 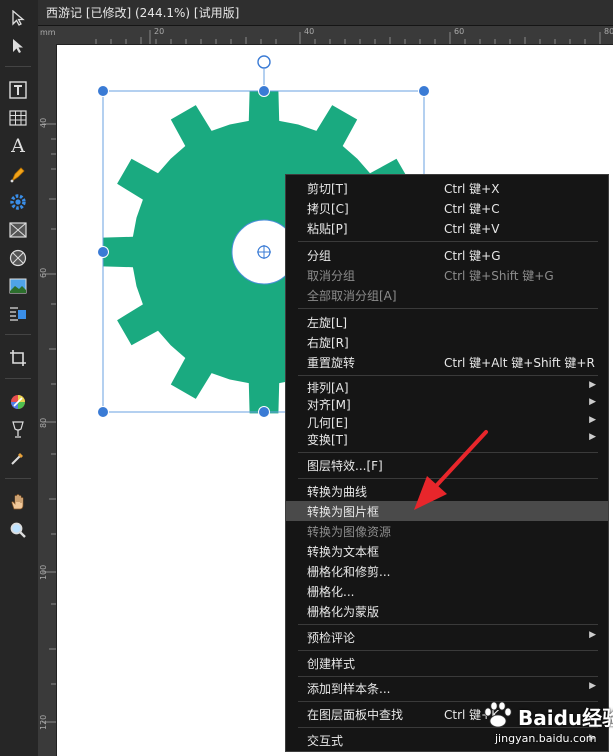 What do you see at coordinates (264, 62) in the screenshot?
I see `rotation-handle` at bounding box center [264, 62].